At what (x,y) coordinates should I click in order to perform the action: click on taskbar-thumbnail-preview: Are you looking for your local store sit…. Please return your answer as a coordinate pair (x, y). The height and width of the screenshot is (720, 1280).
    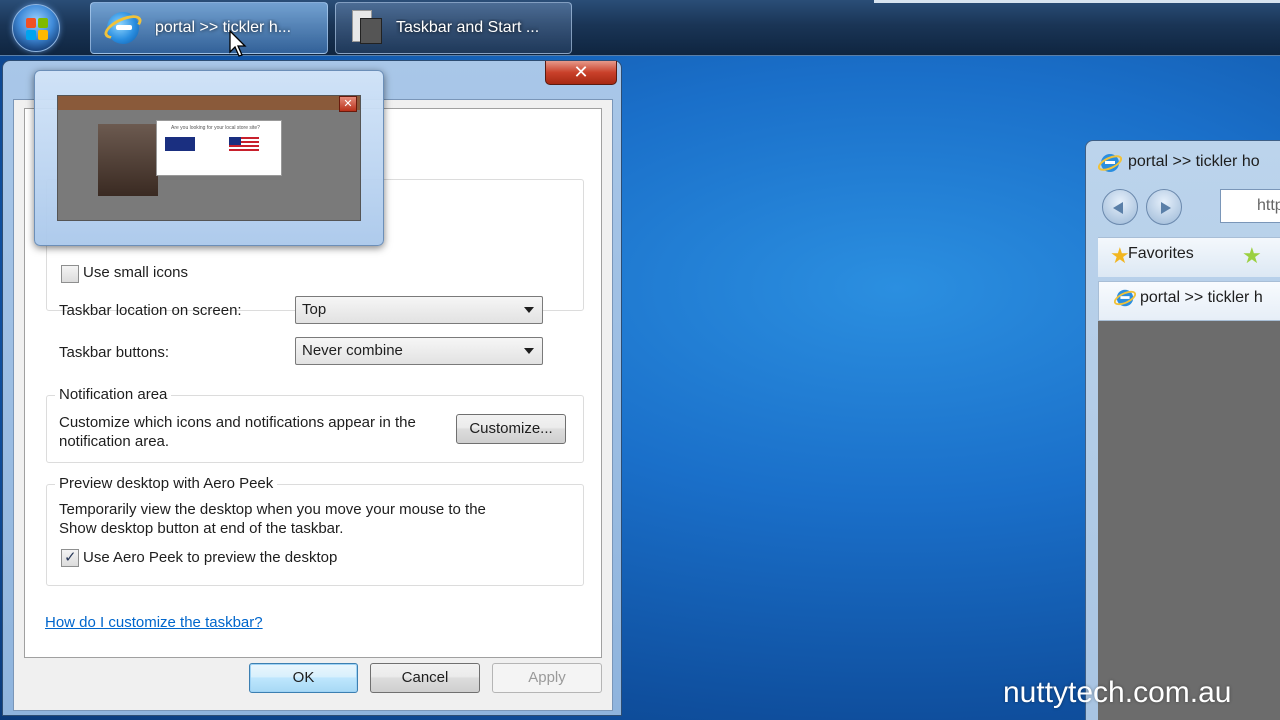
    Looking at the image, I should click on (209, 158).